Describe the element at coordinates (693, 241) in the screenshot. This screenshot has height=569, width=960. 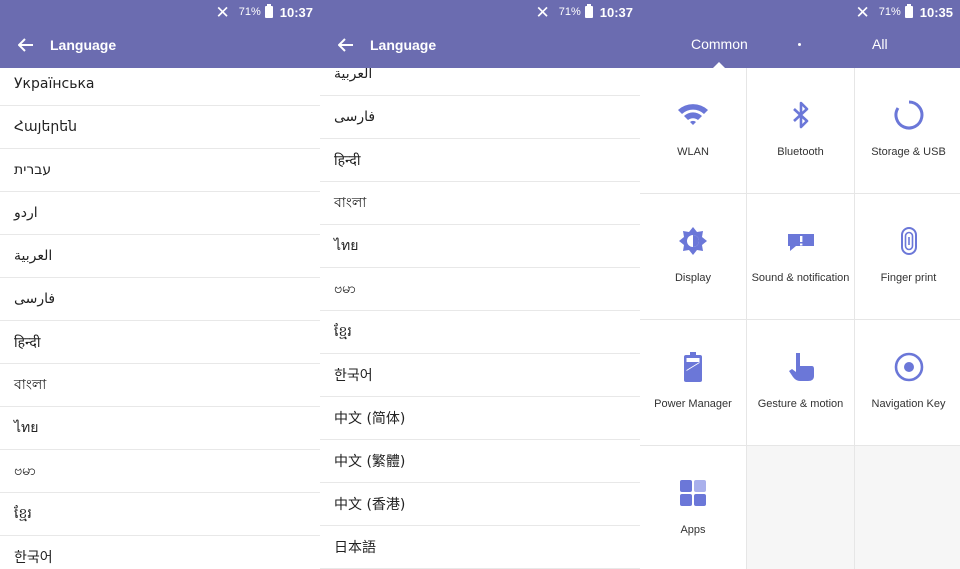
I see `display-icon` at that location.